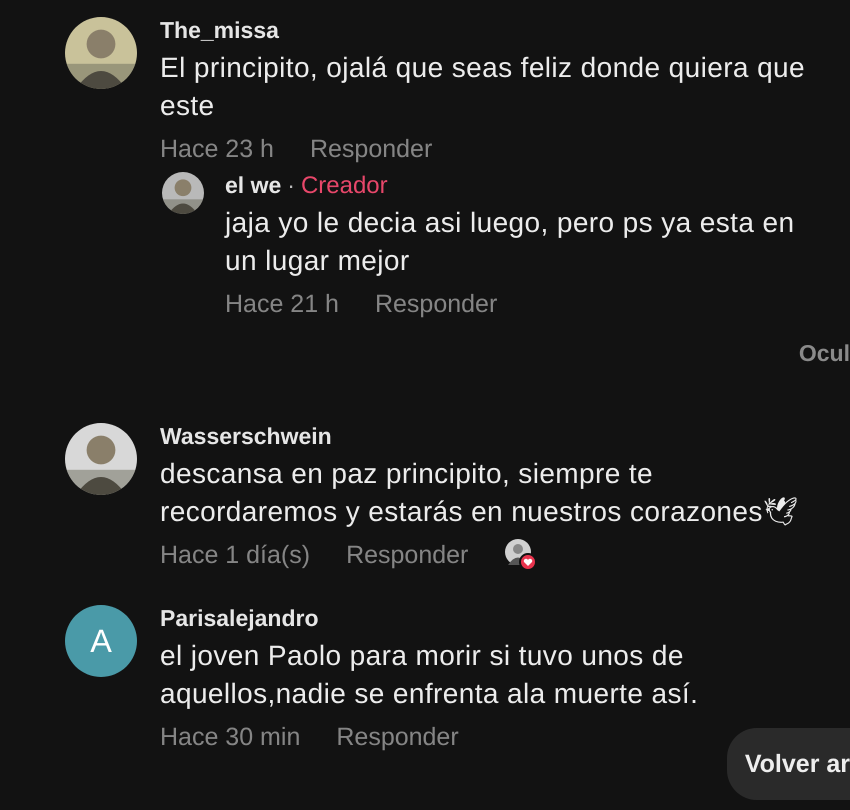 Image resolution: width=850 pixels, height=810 pixels. I want to click on comment-text: jaja yo le decia asi luego, pero ps ya esta en un lugar mejor, so click(510, 242).